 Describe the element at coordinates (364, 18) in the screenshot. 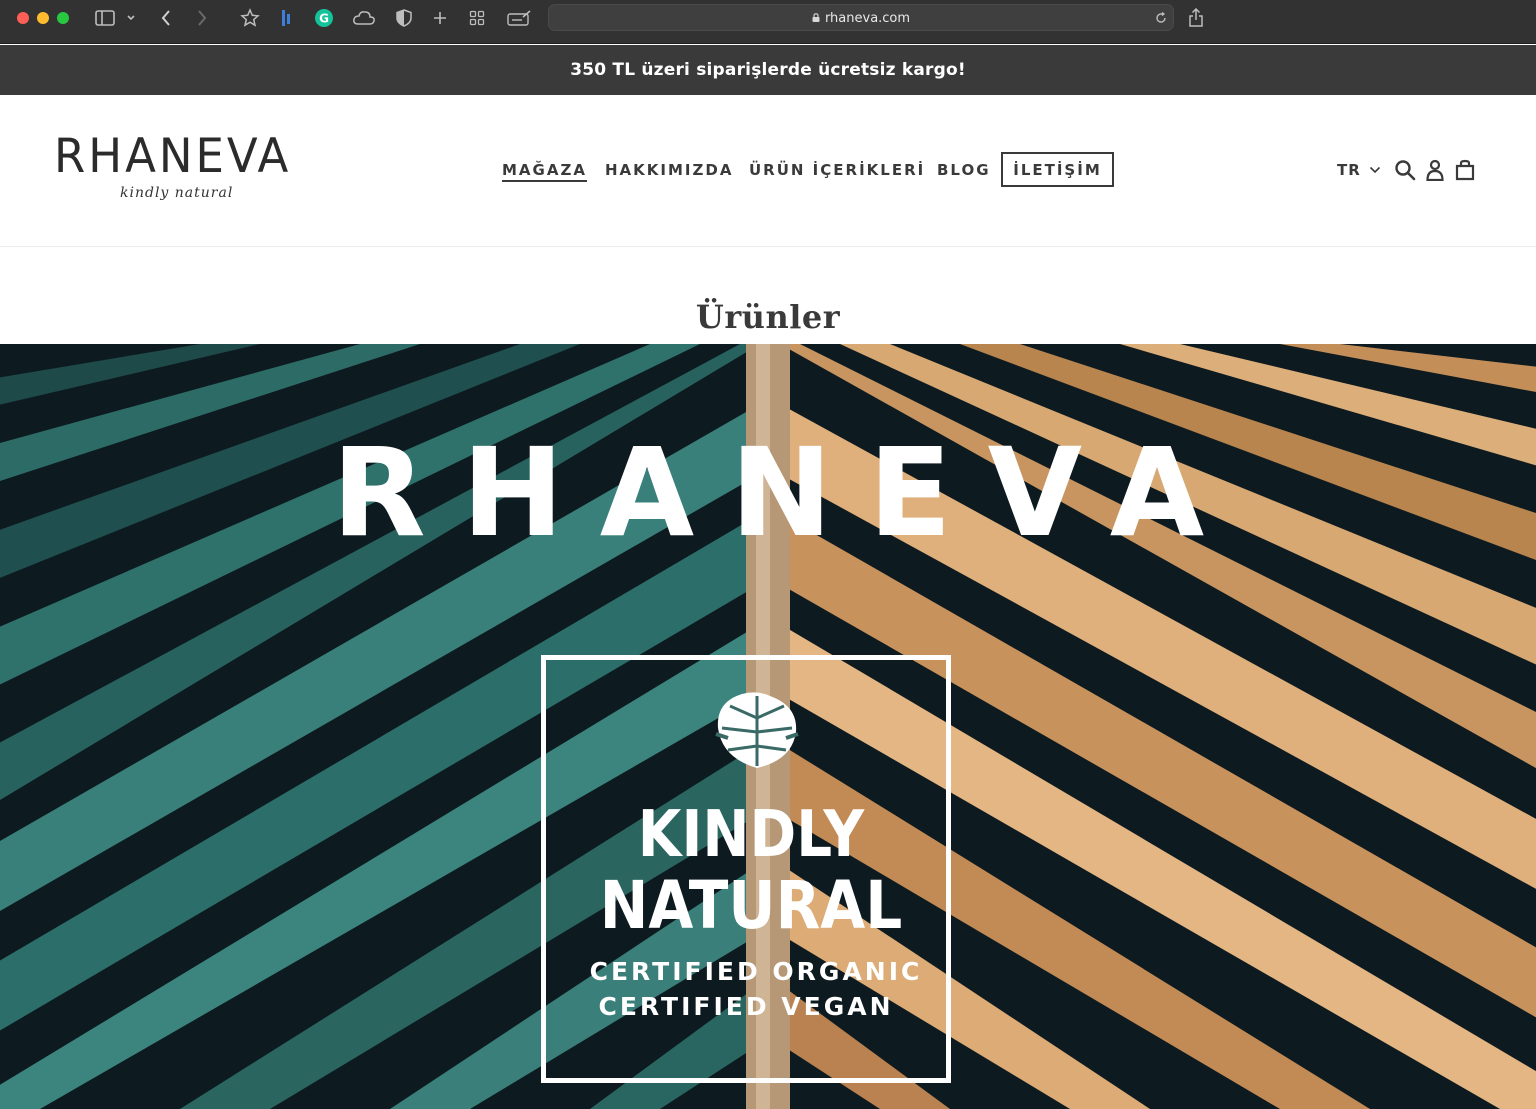

I see `cloud-icon` at that location.